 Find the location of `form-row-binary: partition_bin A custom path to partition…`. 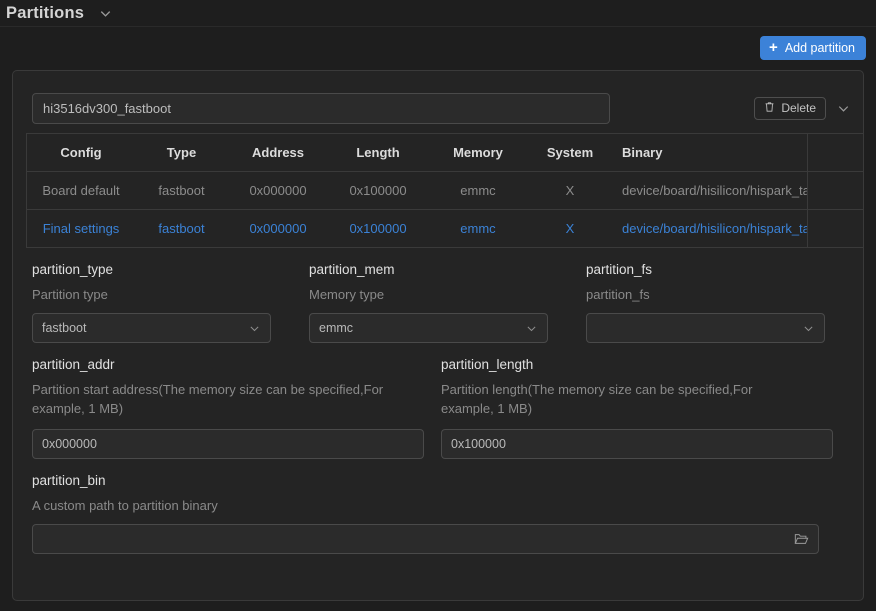

form-row-binary: partition_bin A custom path to partition… is located at coordinates (447, 513).